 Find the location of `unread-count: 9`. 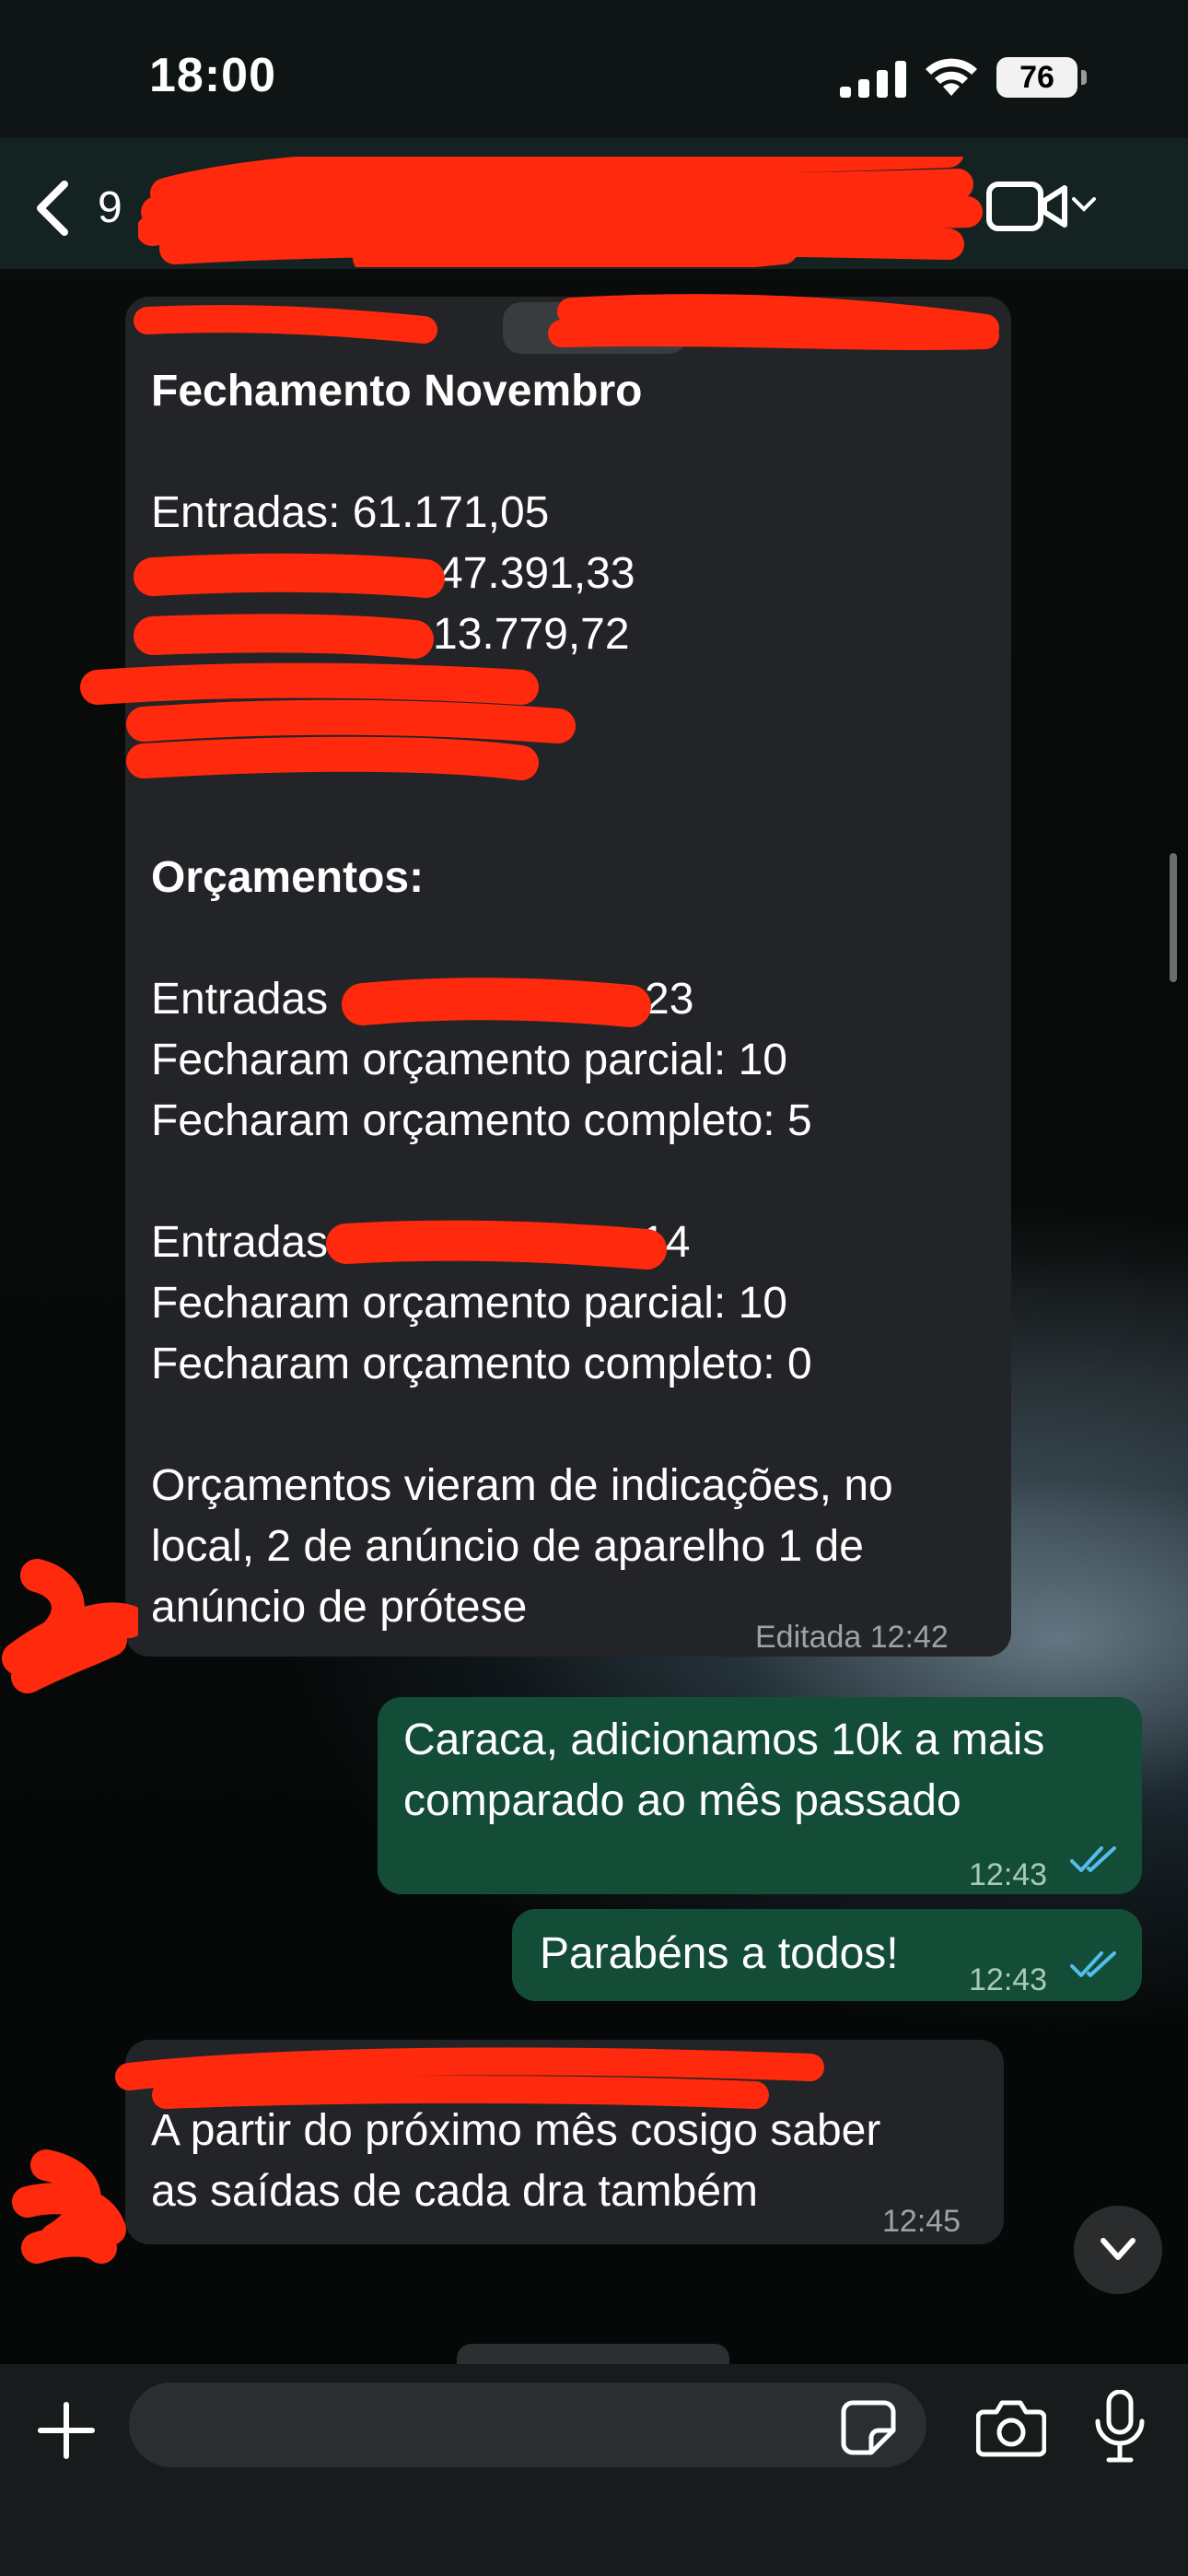

unread-count: 9 is located at coordinates (110, 207).